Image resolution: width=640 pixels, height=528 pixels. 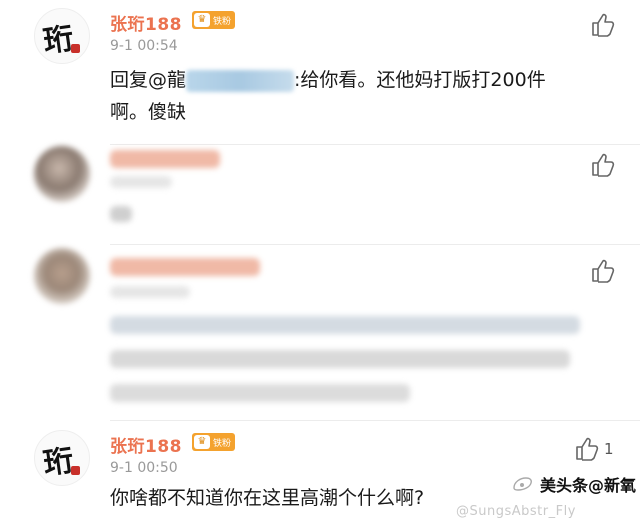 What do you see at coordinates (328, 96) in the screenshot?
I see `comment-text: 回复@龍:给你看。还他妈打版打200件 啊。傻缺` at bounding box center [328, 96].